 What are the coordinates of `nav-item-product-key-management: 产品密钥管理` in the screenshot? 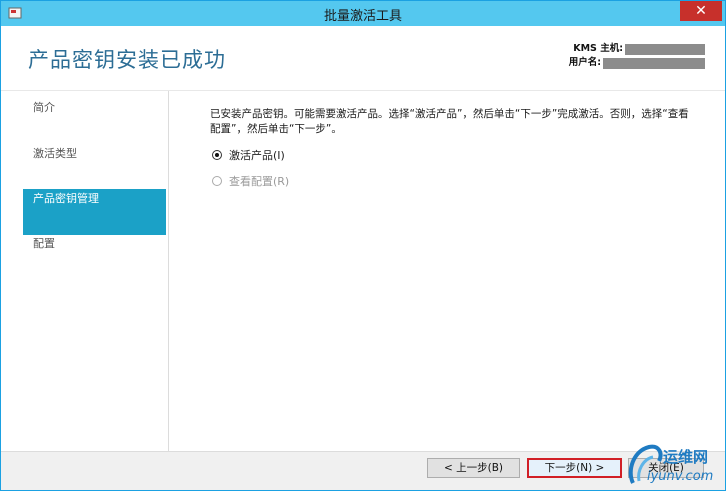 It's located at (94, 212).